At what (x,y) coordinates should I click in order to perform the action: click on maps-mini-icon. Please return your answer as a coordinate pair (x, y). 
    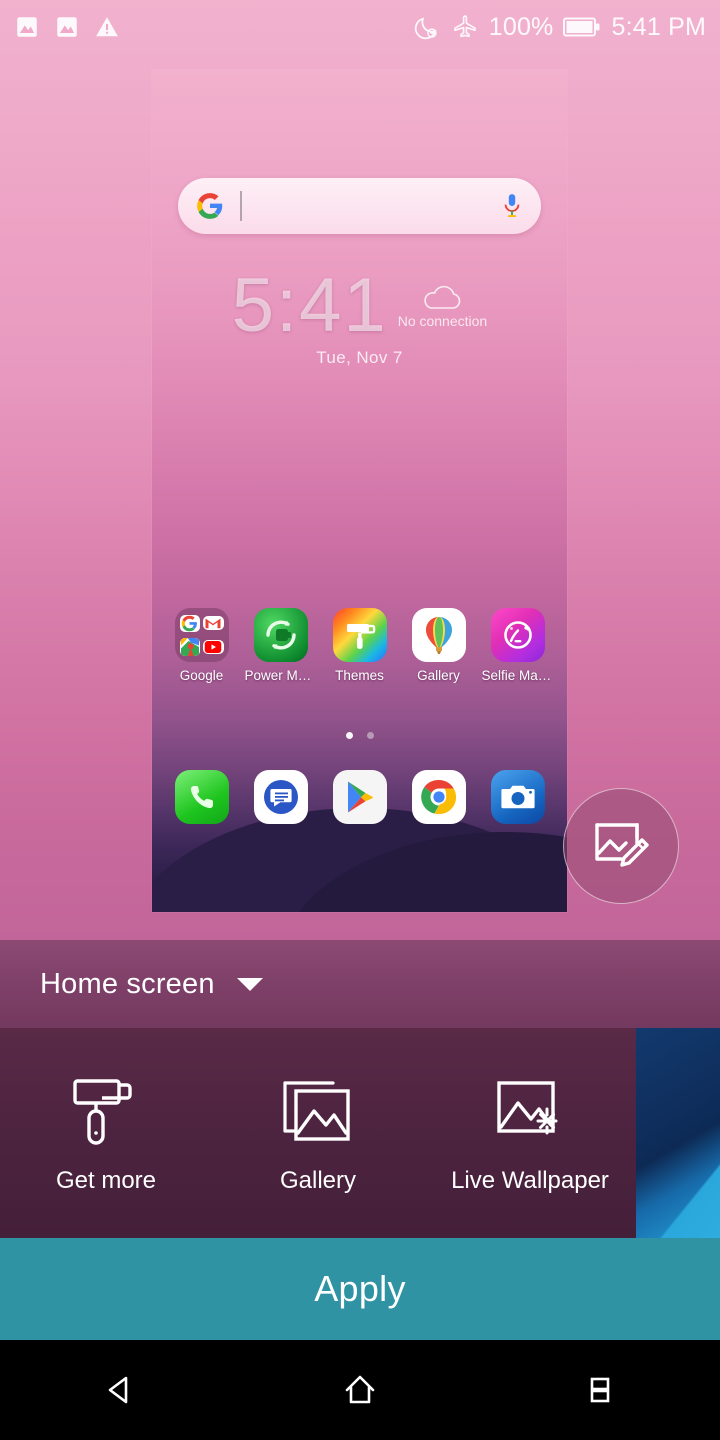
    Looking at the image, I should click on (189, 646).